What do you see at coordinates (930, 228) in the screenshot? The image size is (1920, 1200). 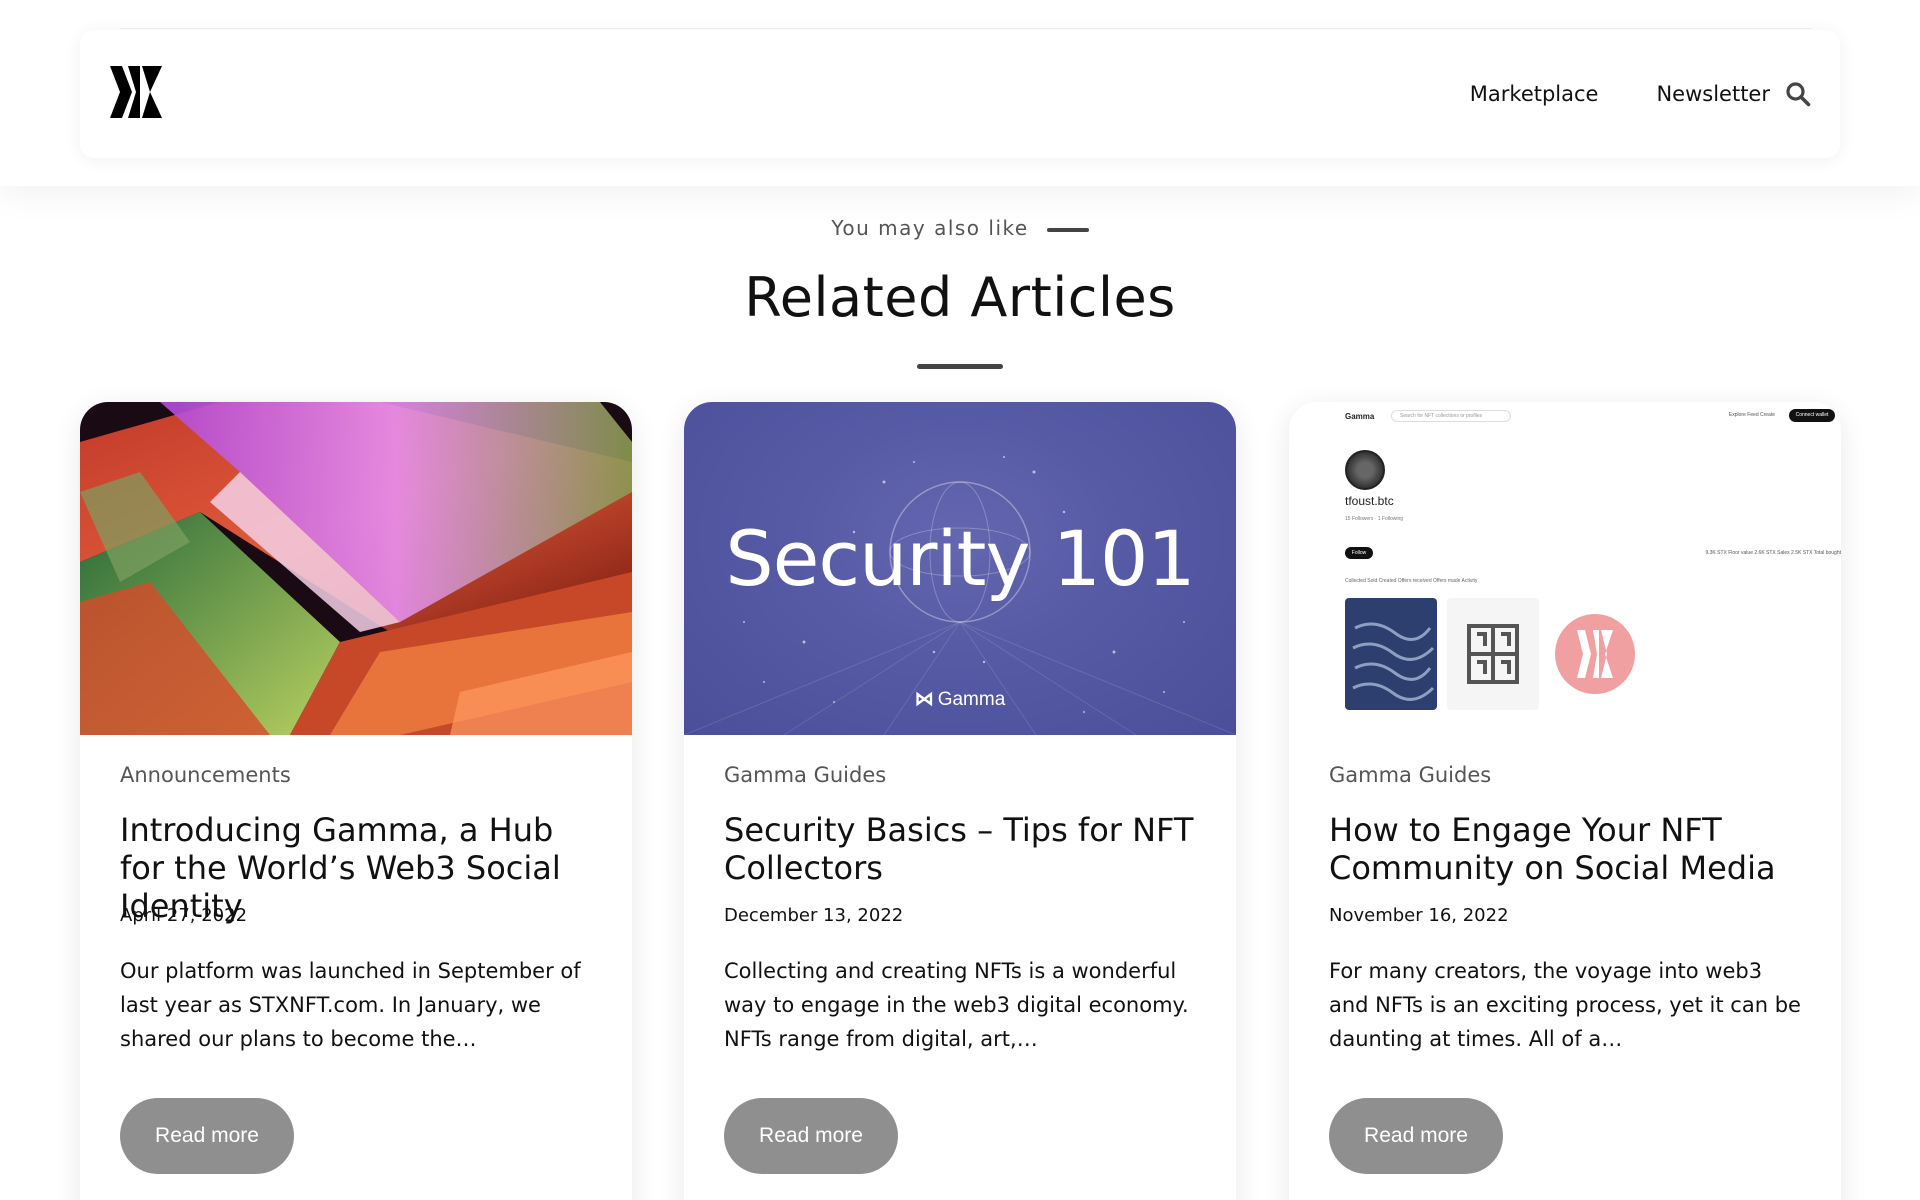 I see `kicker-text: You may also like` at bounding box center [930, 228].